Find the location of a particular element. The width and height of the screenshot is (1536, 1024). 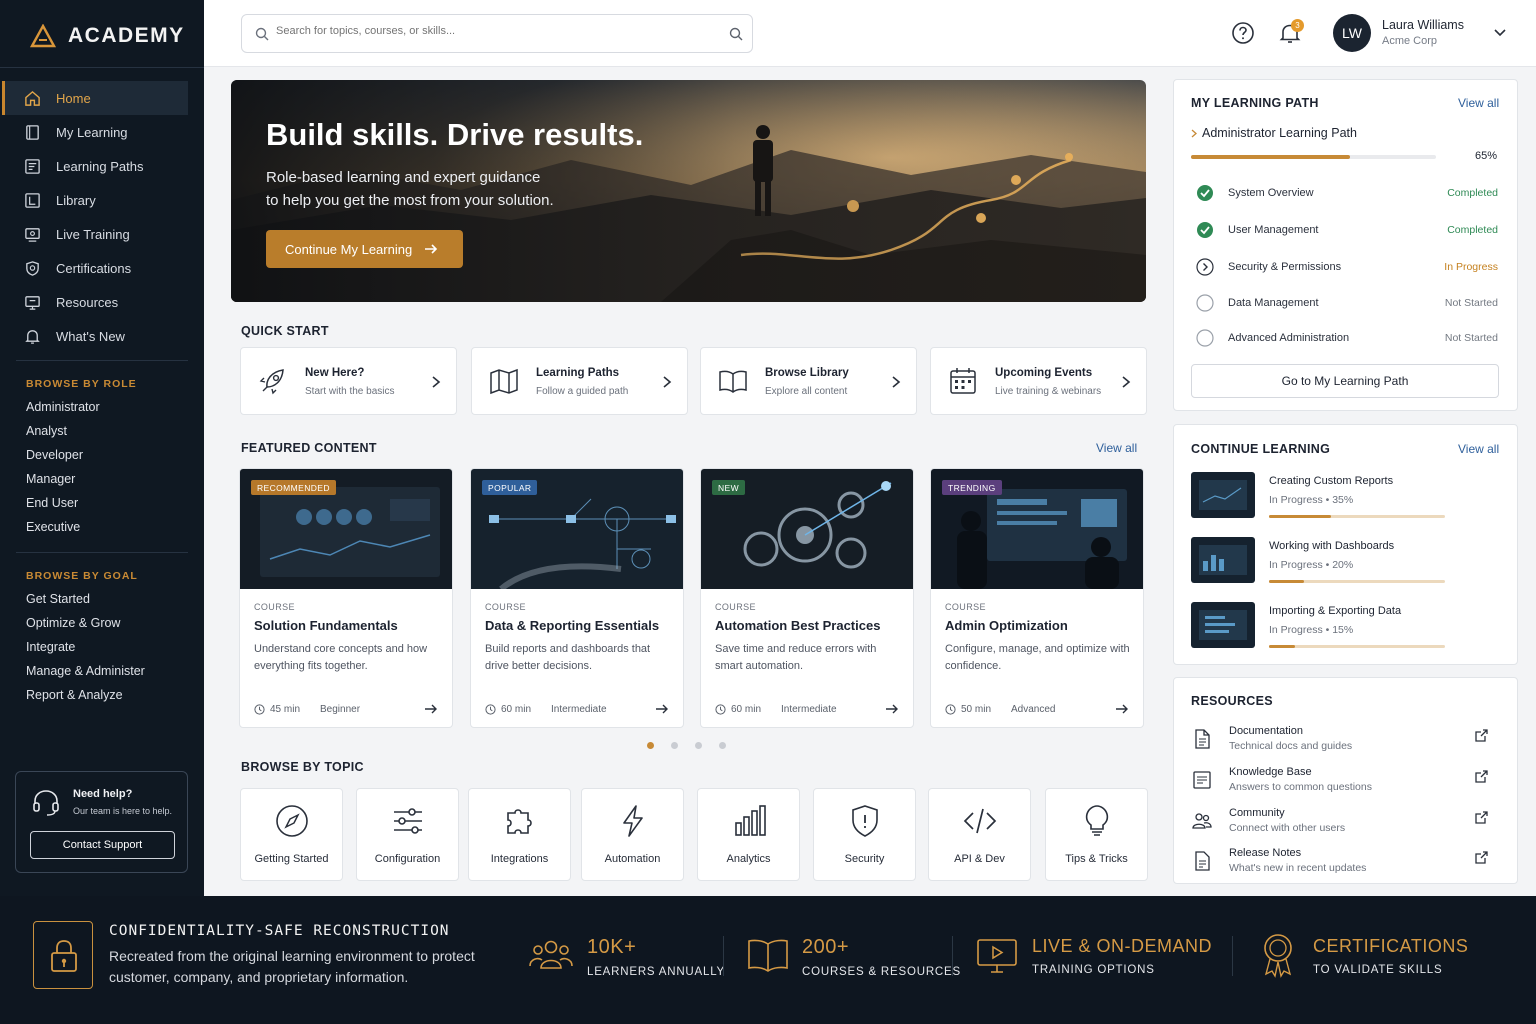

path-step-status: Completed is located at coordinates (1472, 193).